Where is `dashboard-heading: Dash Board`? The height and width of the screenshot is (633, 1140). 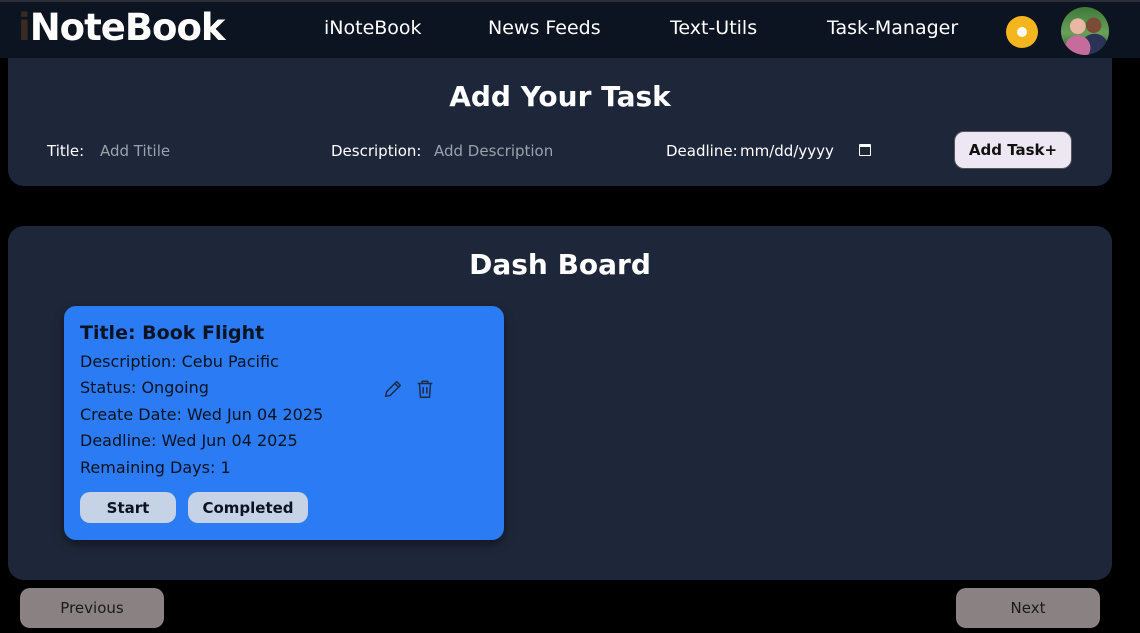
dashboard-heading: Dash Board is located at coordinates (560, 264).